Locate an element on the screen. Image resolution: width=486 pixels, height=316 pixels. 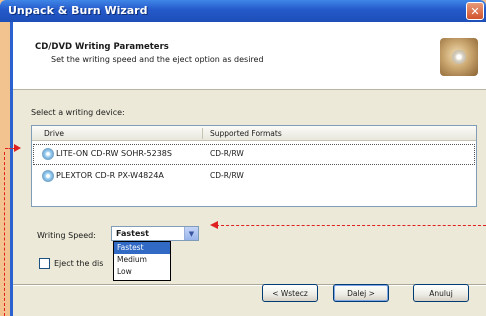
writing-speed-select: Fastest ▼ is located at coordinates (155, 233).